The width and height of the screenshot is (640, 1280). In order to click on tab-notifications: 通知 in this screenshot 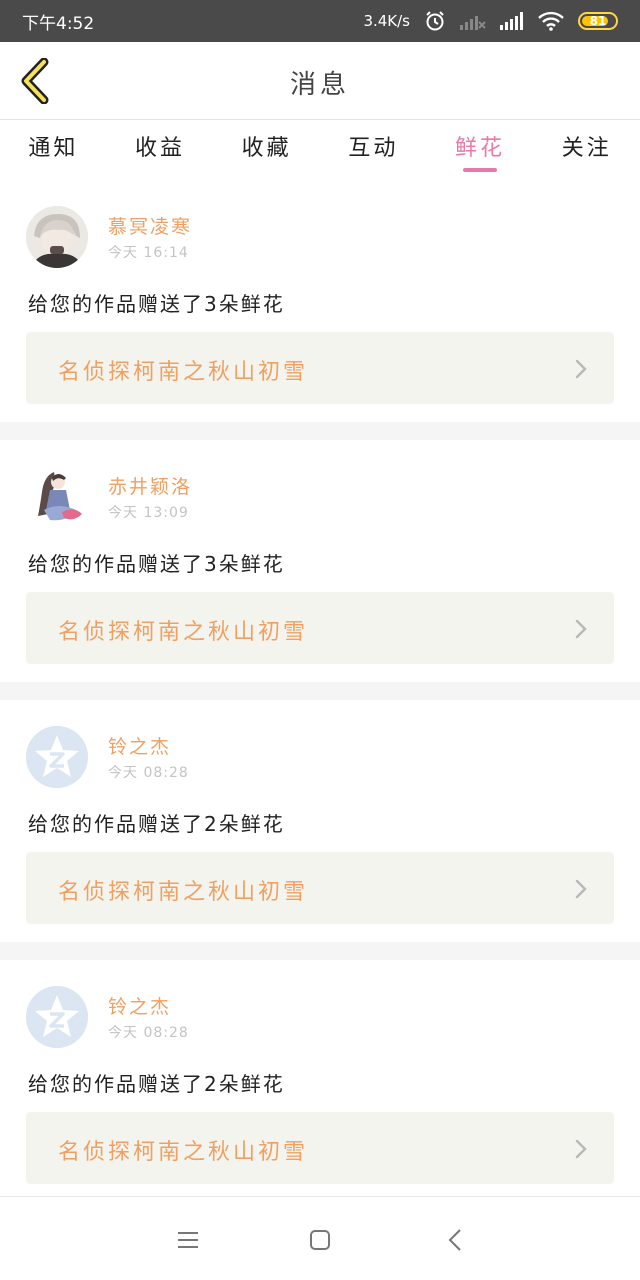, I will do `click(53, 147)`.